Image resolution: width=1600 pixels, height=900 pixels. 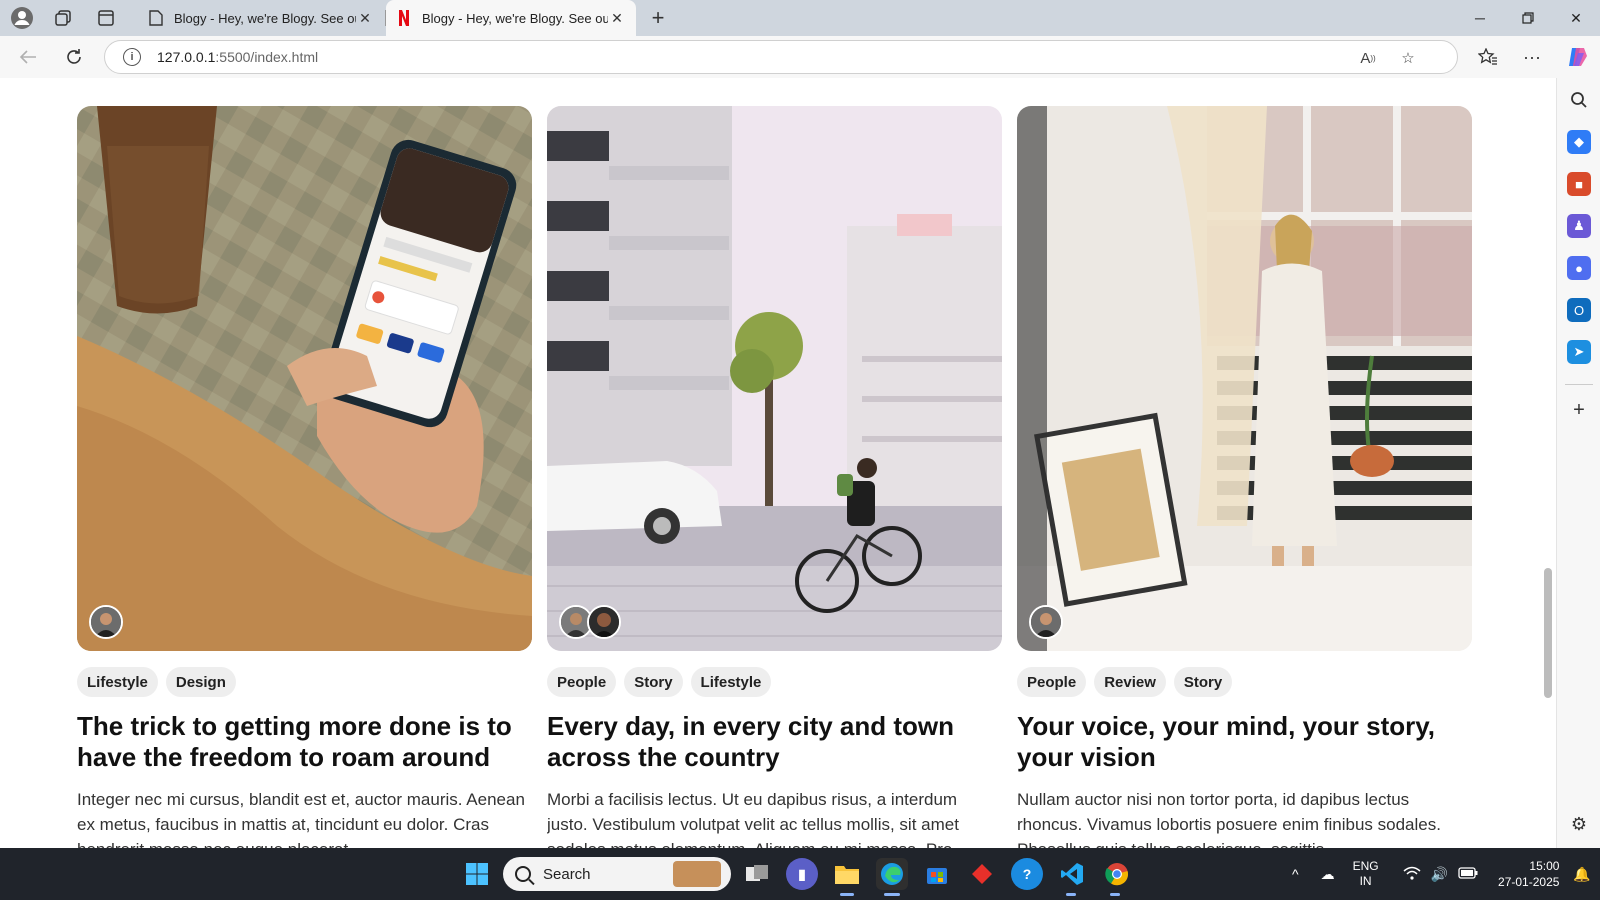 What do you see at coordinates (1412, 874) in the screenshot?
I see `wifi-icon` at bounding box center [1412, 874].